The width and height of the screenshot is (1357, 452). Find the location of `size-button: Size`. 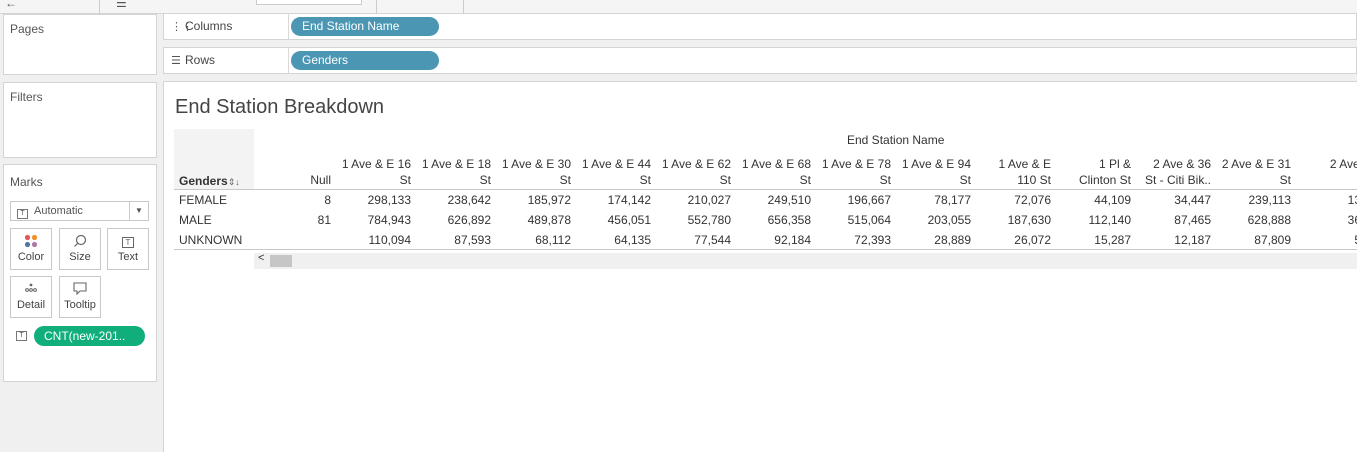

size-button: Size is located at coordinates (80, 249).